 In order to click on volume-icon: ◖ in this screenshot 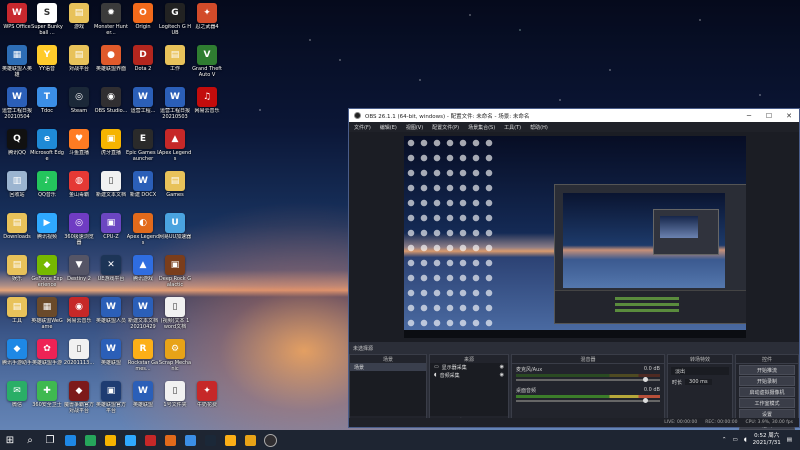, I will do `click(745, 440)`.